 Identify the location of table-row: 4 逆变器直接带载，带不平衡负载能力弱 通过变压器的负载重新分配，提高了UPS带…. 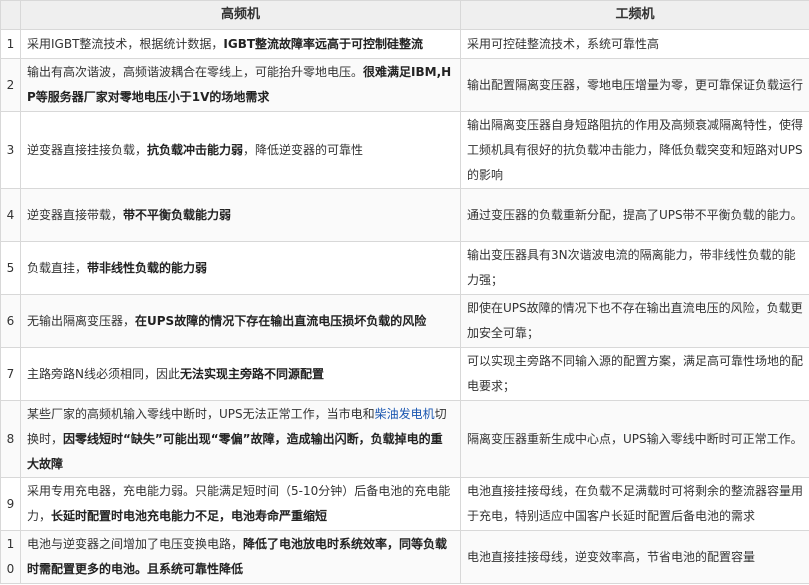
(404, 215).